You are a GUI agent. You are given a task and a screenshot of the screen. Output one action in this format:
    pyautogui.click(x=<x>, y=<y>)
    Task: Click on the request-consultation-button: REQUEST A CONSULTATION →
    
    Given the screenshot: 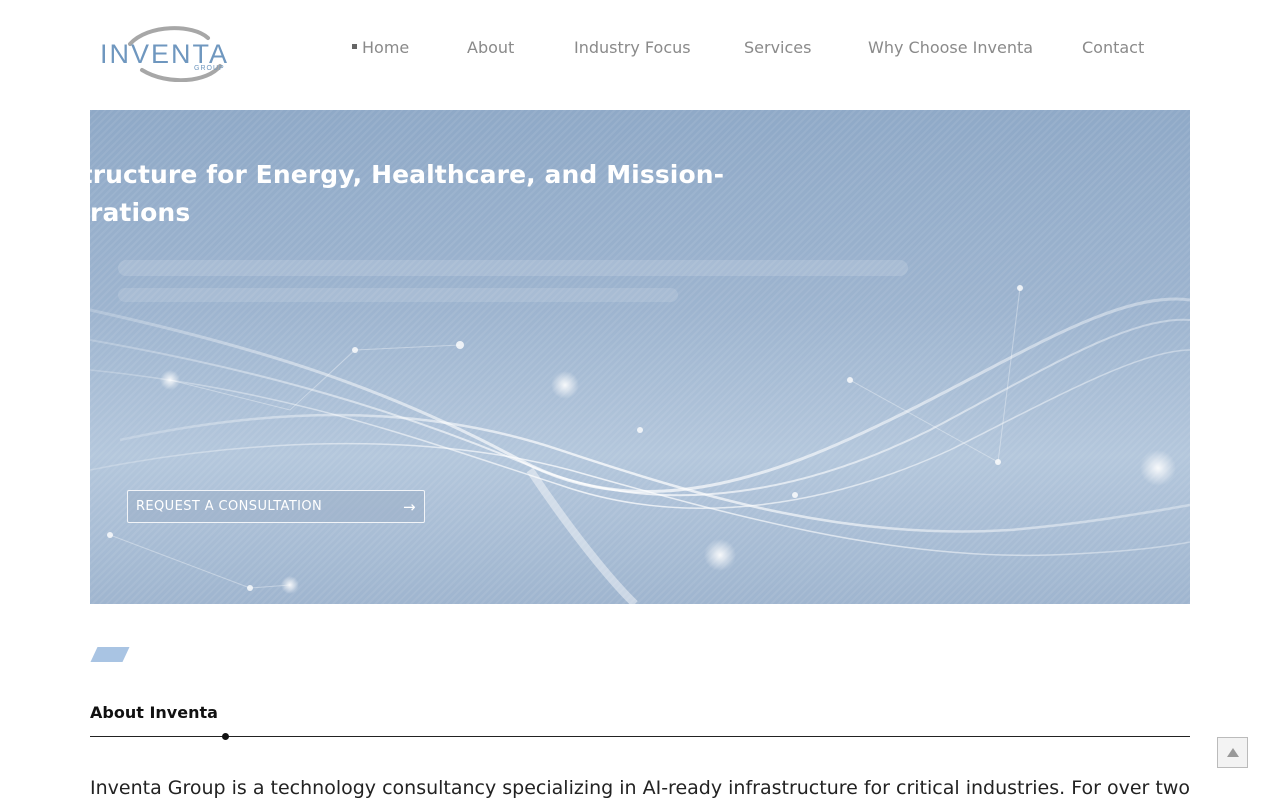 What is the action you would take?
    pyautogui.click(x=276, y=506)
    